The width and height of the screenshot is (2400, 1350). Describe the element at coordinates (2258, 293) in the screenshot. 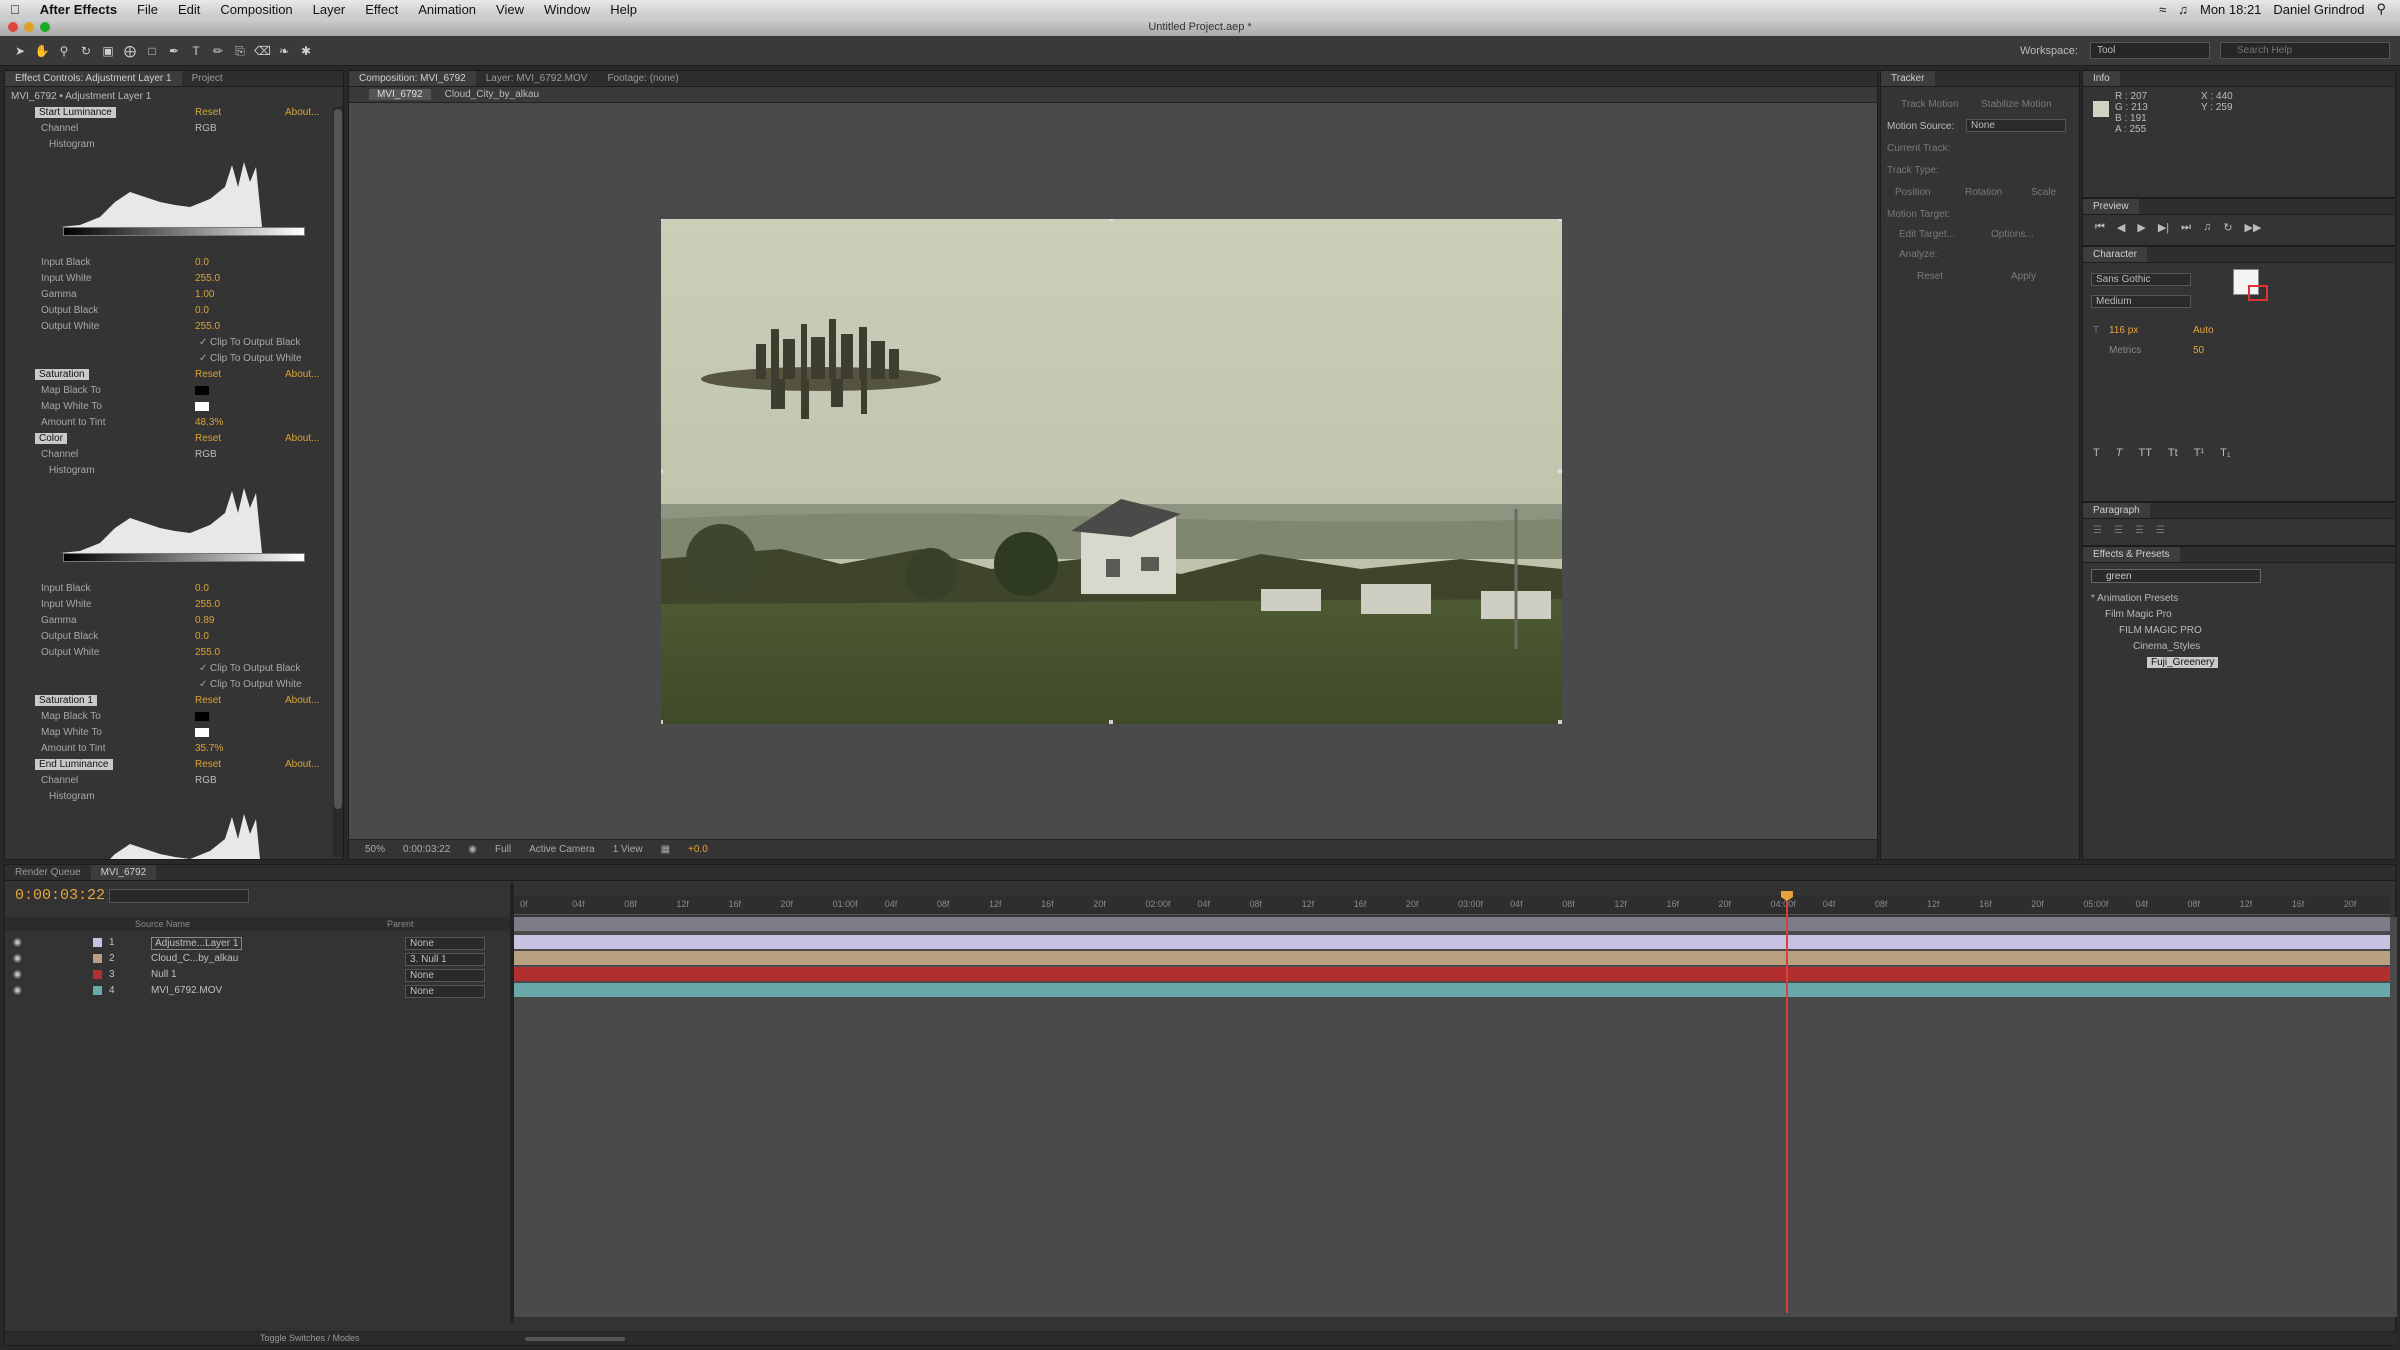

I see `stroke-color-swatch` at that location.